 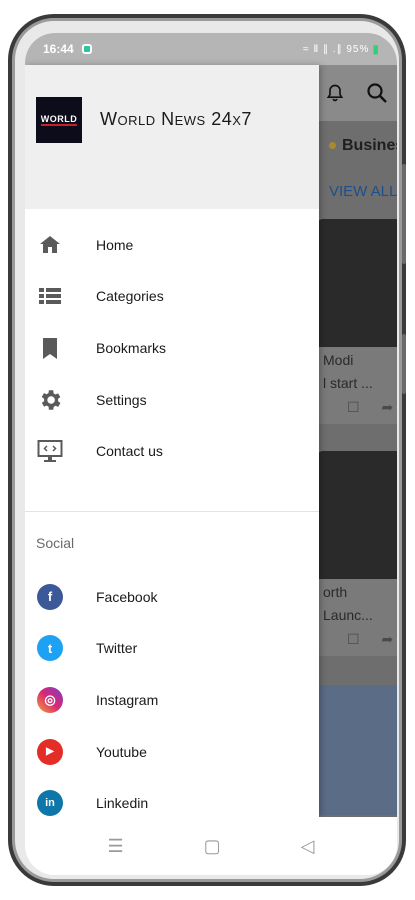 I want to click on menu-item-label: Contact us, so click(x=129, y=451).